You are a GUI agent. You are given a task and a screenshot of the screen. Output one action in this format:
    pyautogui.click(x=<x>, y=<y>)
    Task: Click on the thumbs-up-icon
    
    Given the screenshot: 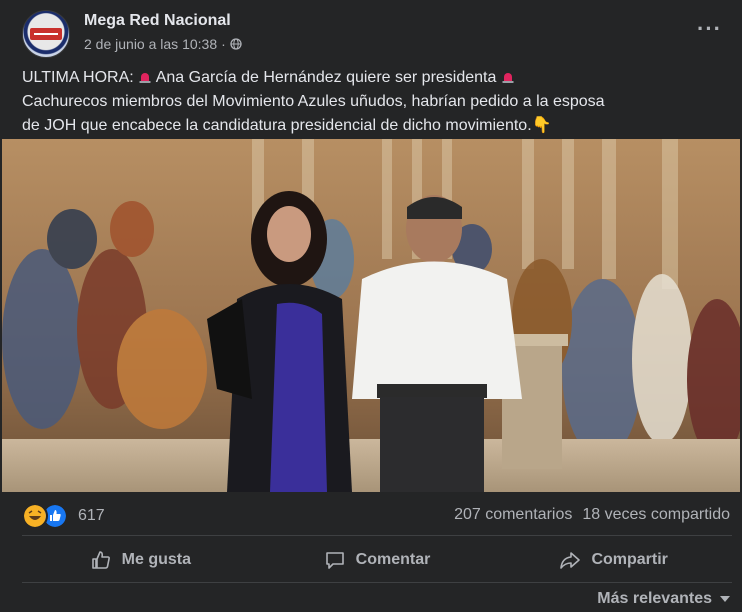 What is the action you would take?
    pyautogui.click(x=100, y=560)
    